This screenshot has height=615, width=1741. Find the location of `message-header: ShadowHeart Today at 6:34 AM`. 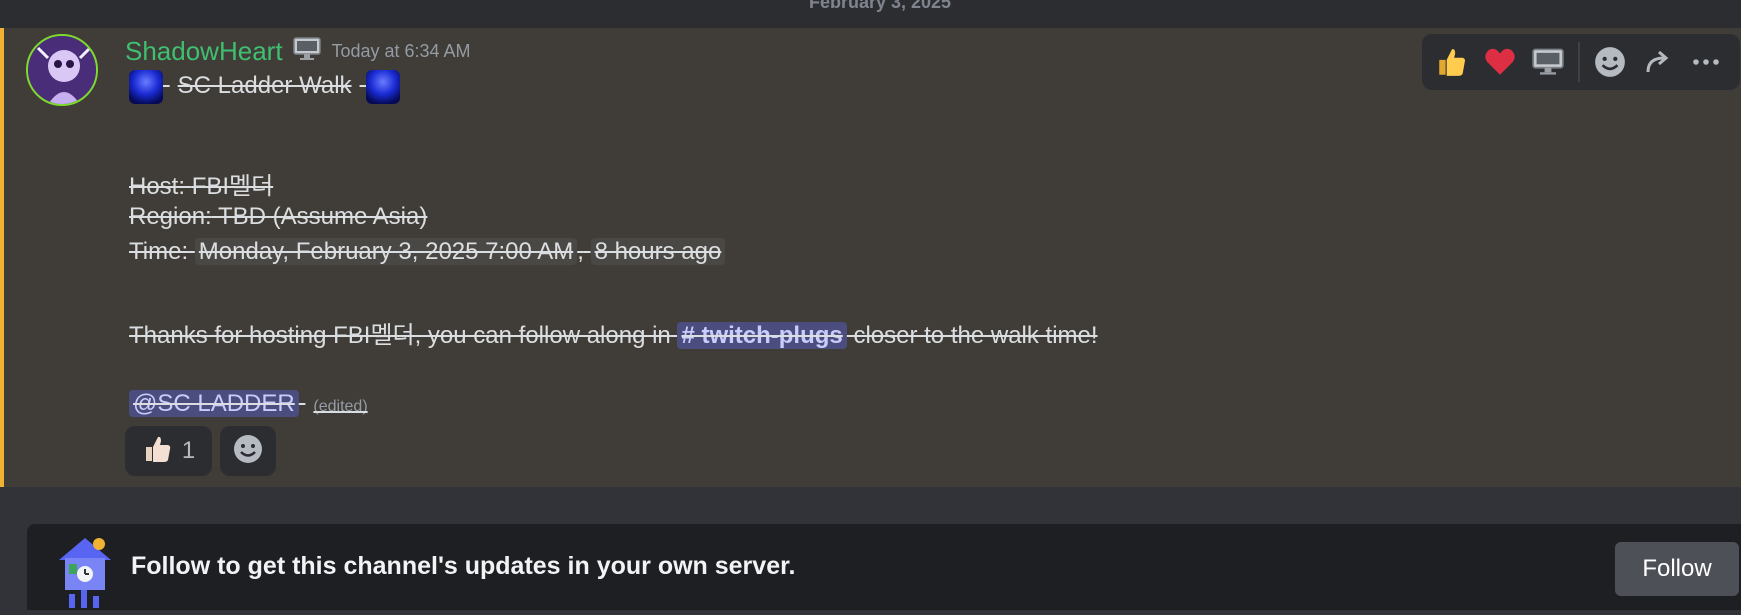

message-header: ShadowHeart Today at 6:34 AM is located at coordinates (298, 51).